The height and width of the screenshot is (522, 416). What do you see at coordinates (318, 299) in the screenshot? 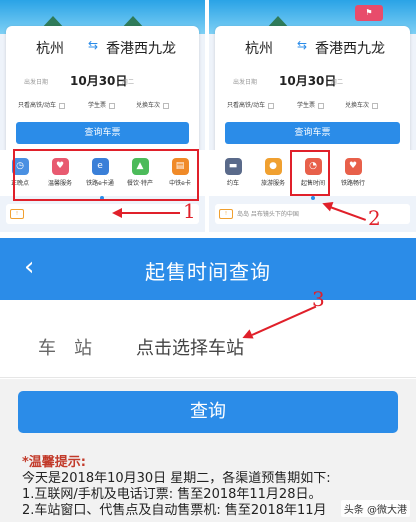
I see `annotation-number-3: 3` at bounding box center [318, 299].